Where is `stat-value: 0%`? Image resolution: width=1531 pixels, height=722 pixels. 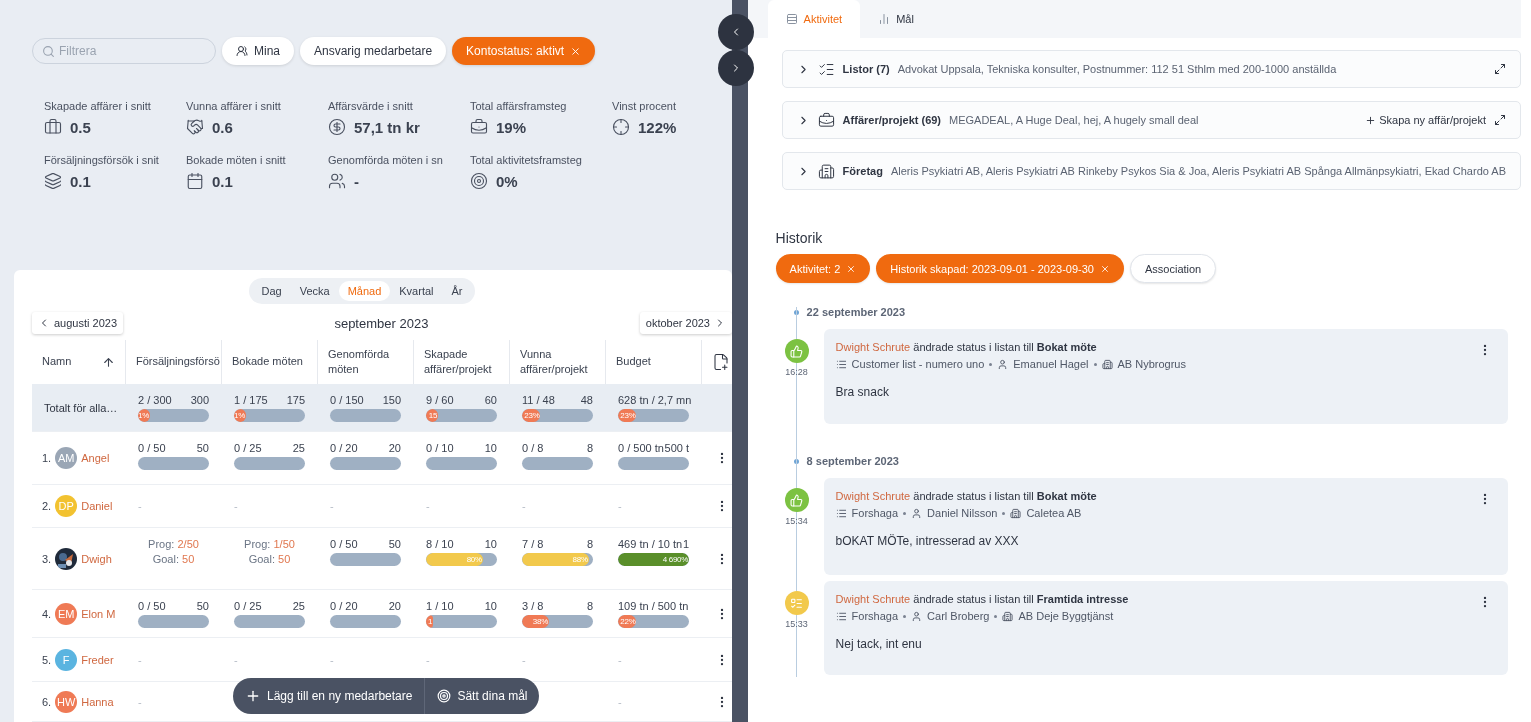
stat-value: 0% is located at coordinates (507, 181).